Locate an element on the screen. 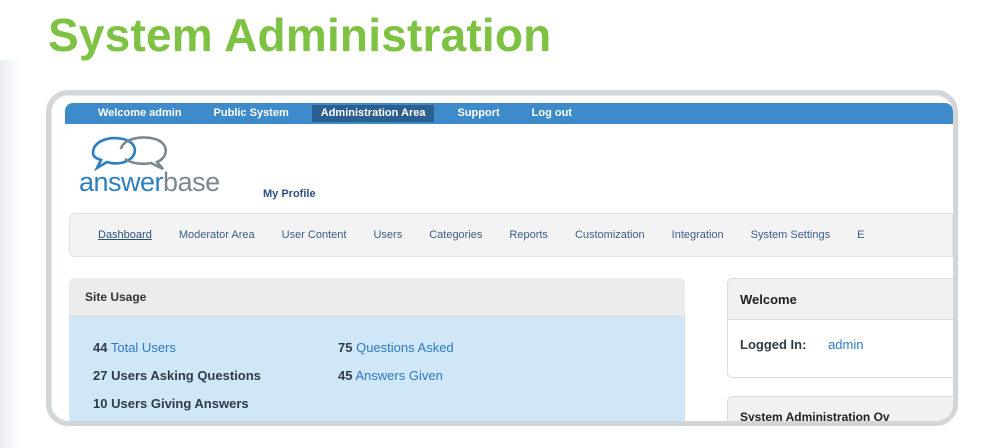  topbar-public-system-link: Public System is located at coordinates (251, 113).